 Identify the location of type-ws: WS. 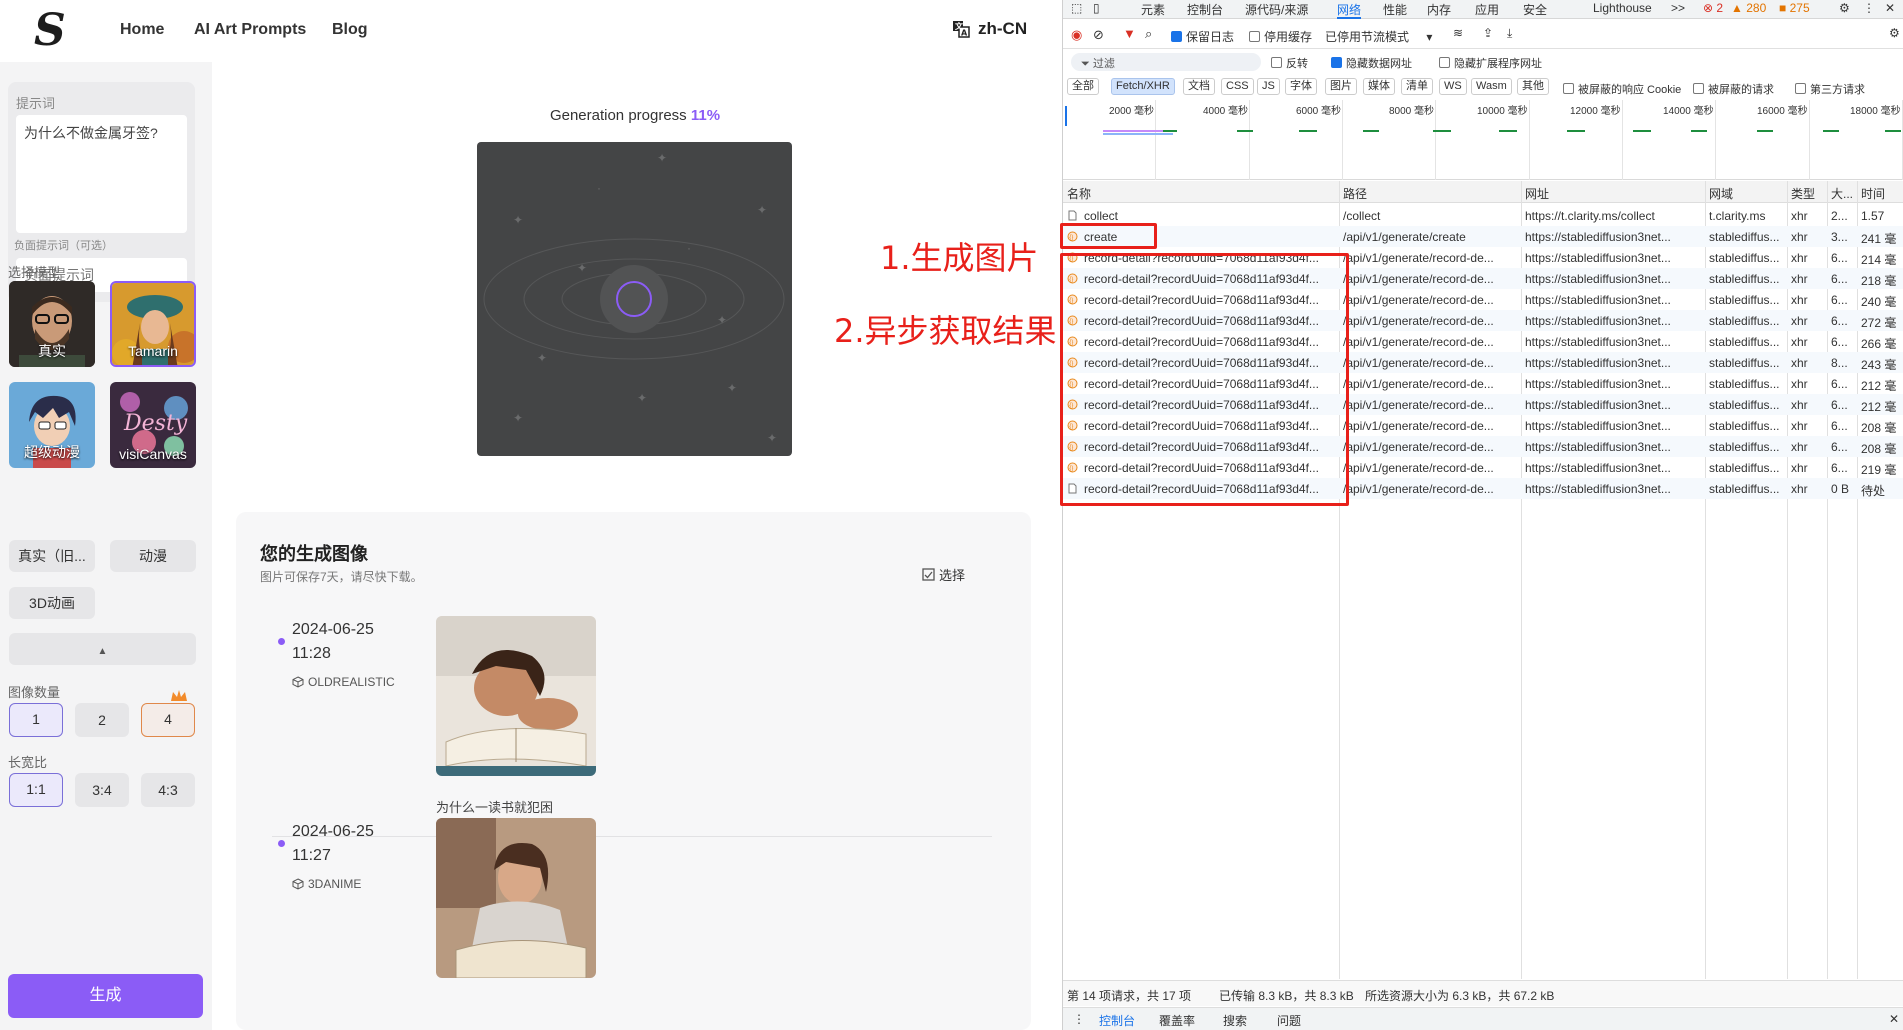
(1453, 86).